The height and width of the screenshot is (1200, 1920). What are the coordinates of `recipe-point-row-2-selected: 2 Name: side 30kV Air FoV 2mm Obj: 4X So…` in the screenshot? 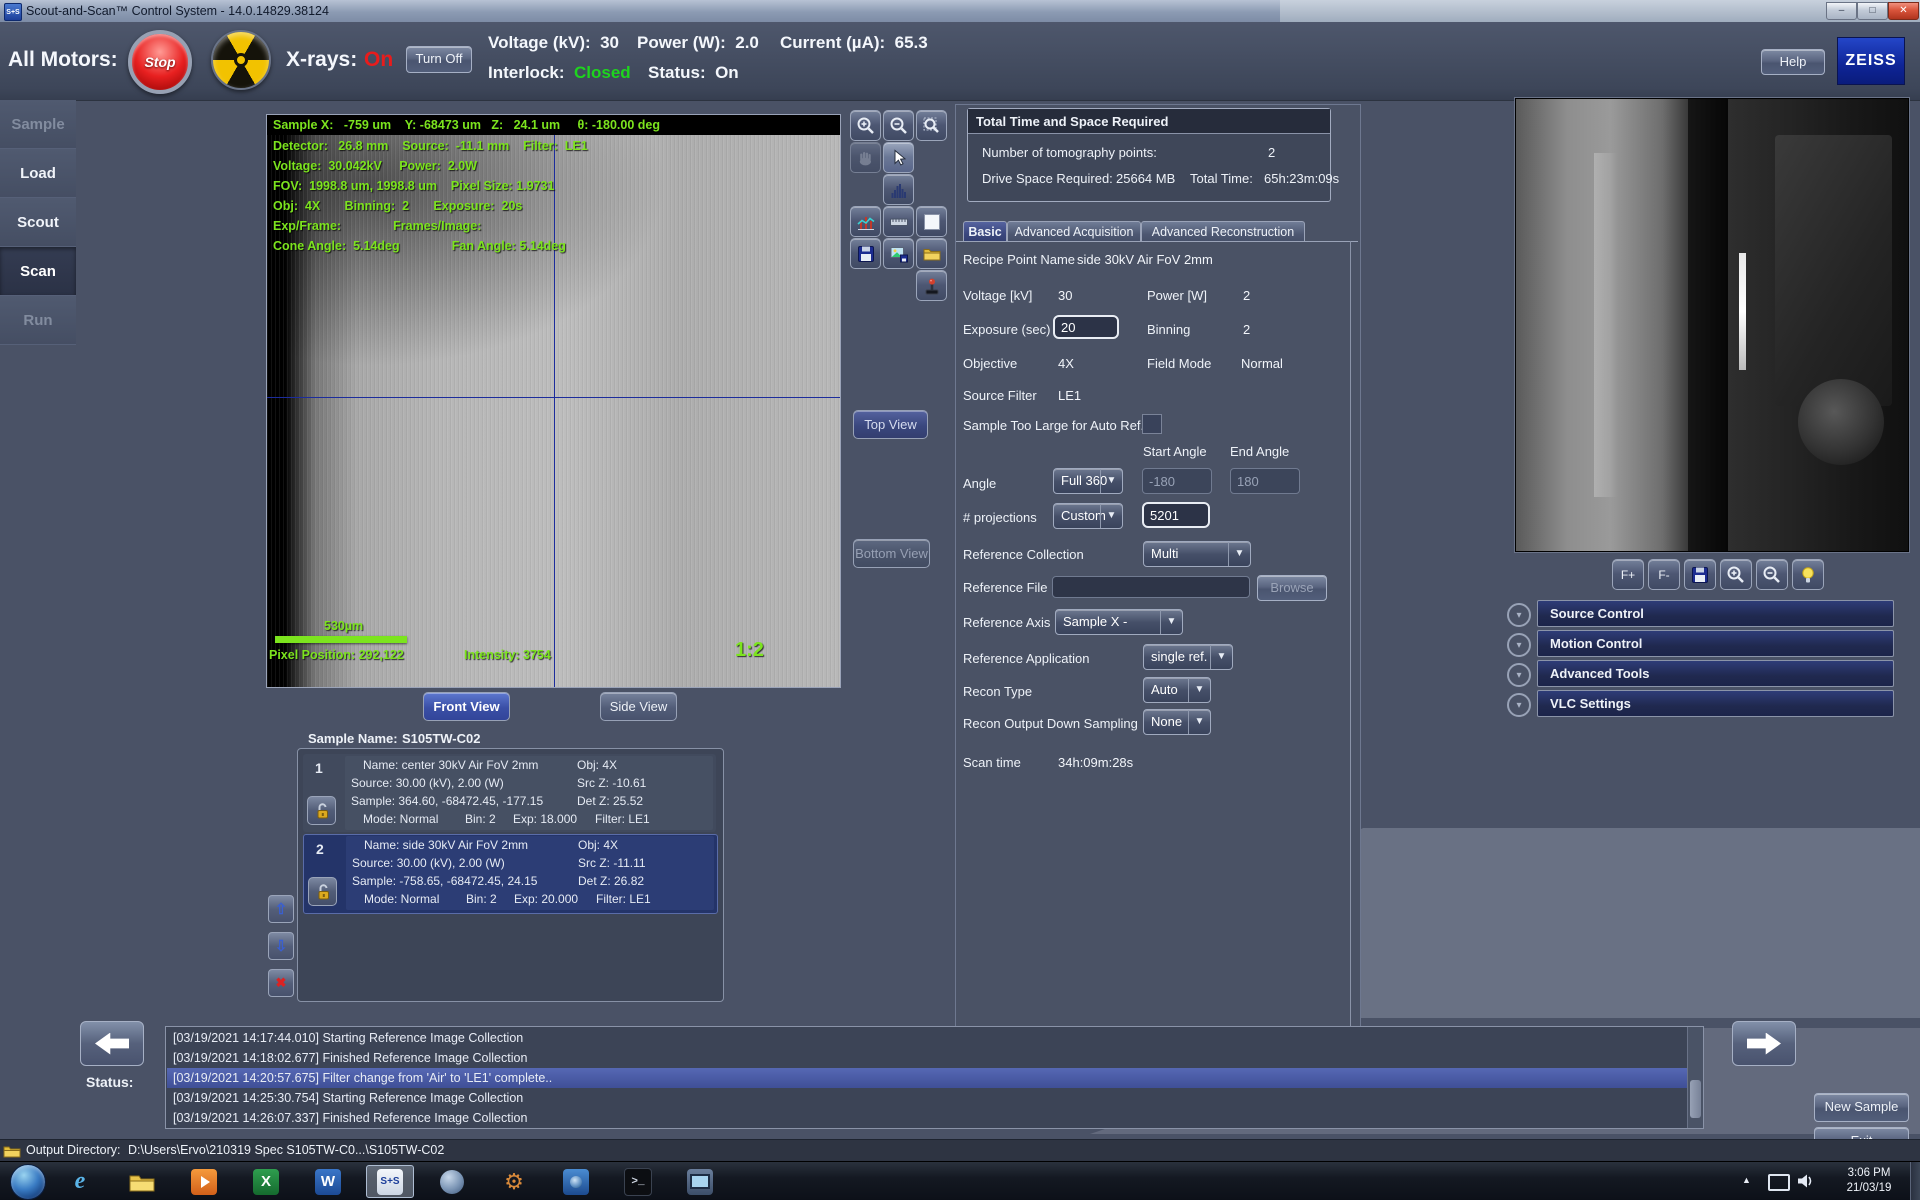 It's located at (510, 874).